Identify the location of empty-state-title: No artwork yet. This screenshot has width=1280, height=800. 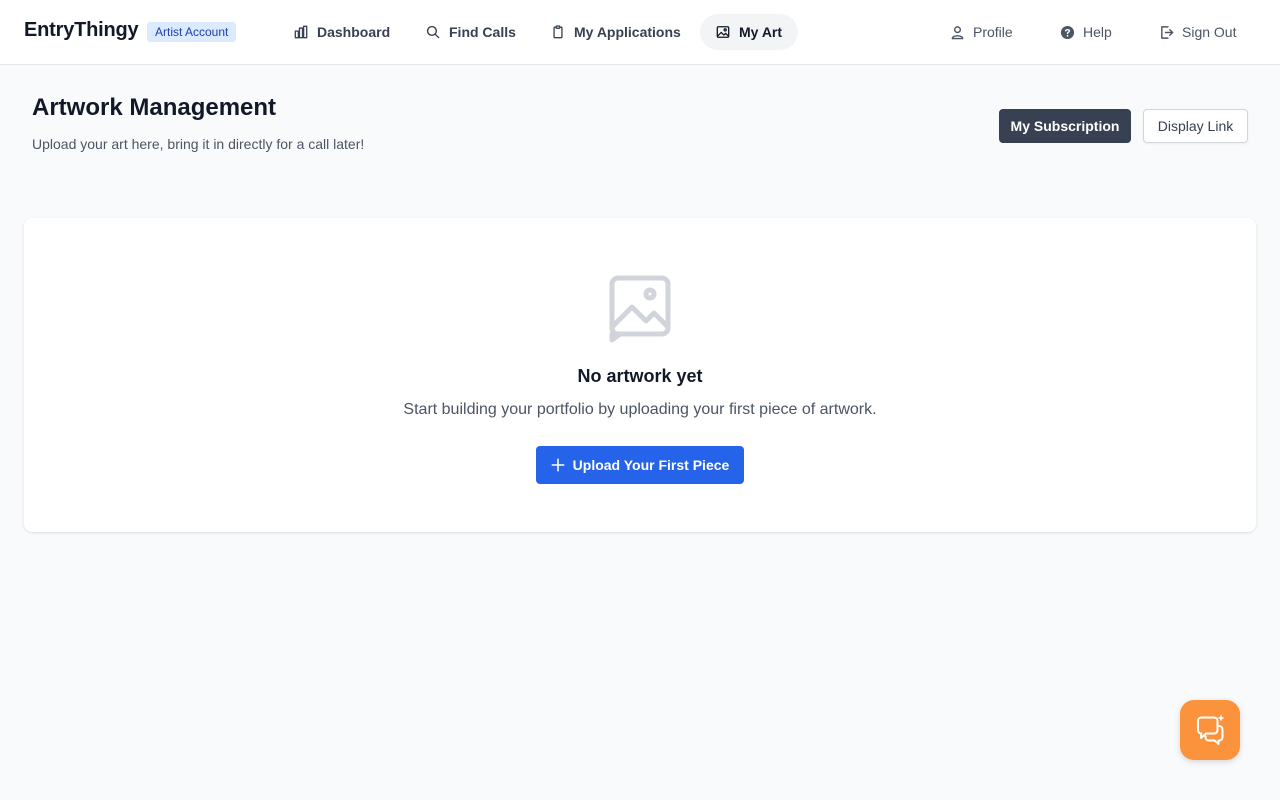
(640, 376).